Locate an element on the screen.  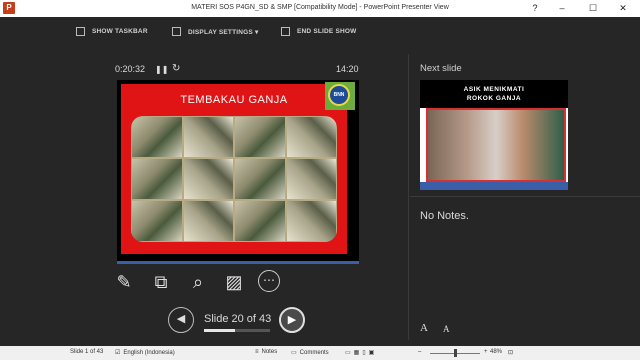
next-slide-preview: ASIK MENIKMATI ROKOK GANJA is located at coordinates (494, 135).